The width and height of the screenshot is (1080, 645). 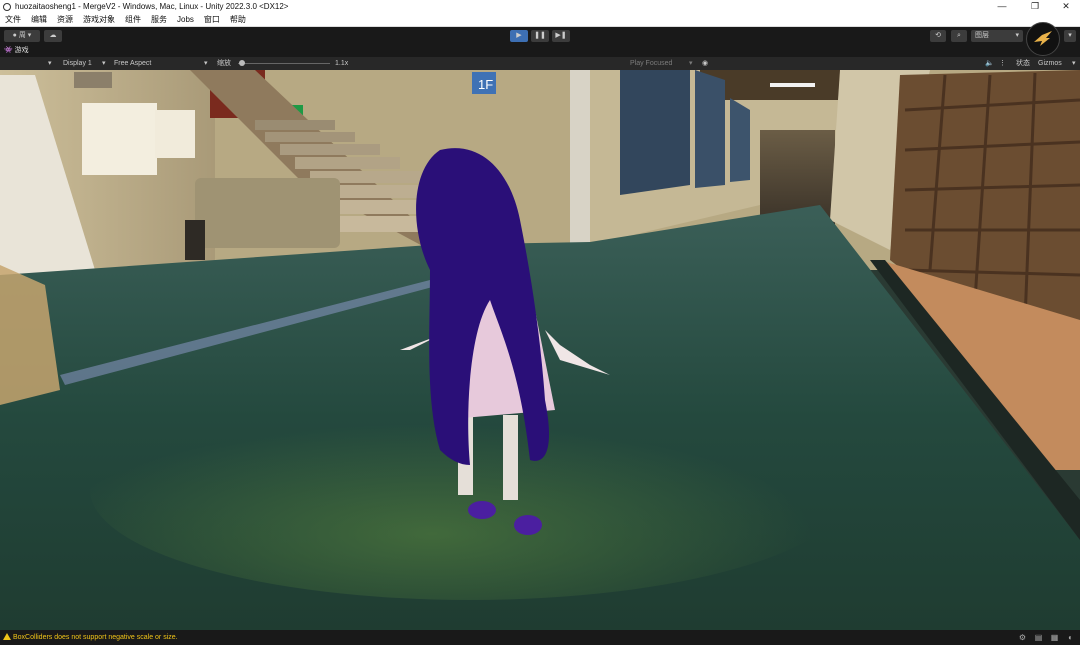 What do you see at coordinates (1002, 63) in the screenshot?
I see `settings-icon: ⋮` at bounding box center [1002, 63].